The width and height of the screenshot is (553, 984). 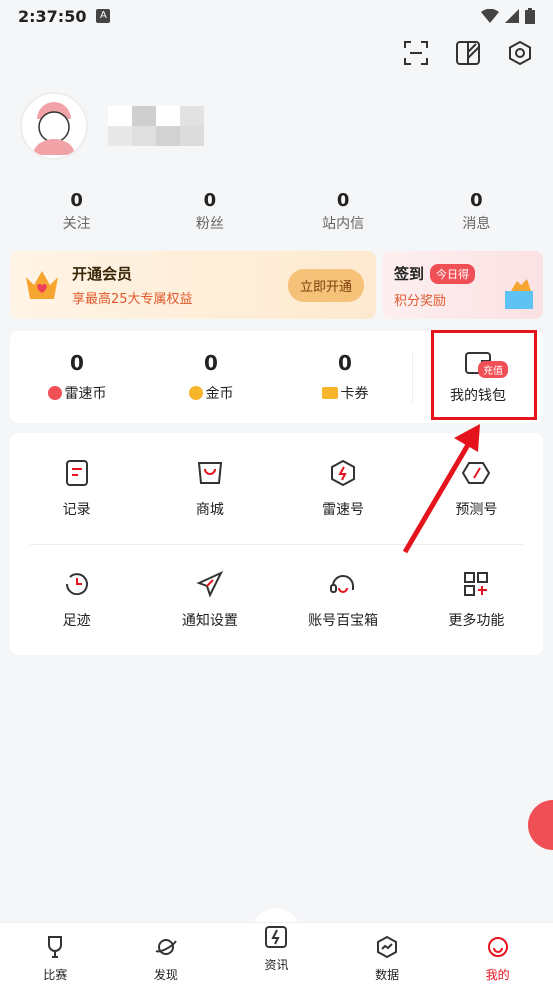 I want to click on vip-open-button: 立即开通, so click(x=325, y=285).